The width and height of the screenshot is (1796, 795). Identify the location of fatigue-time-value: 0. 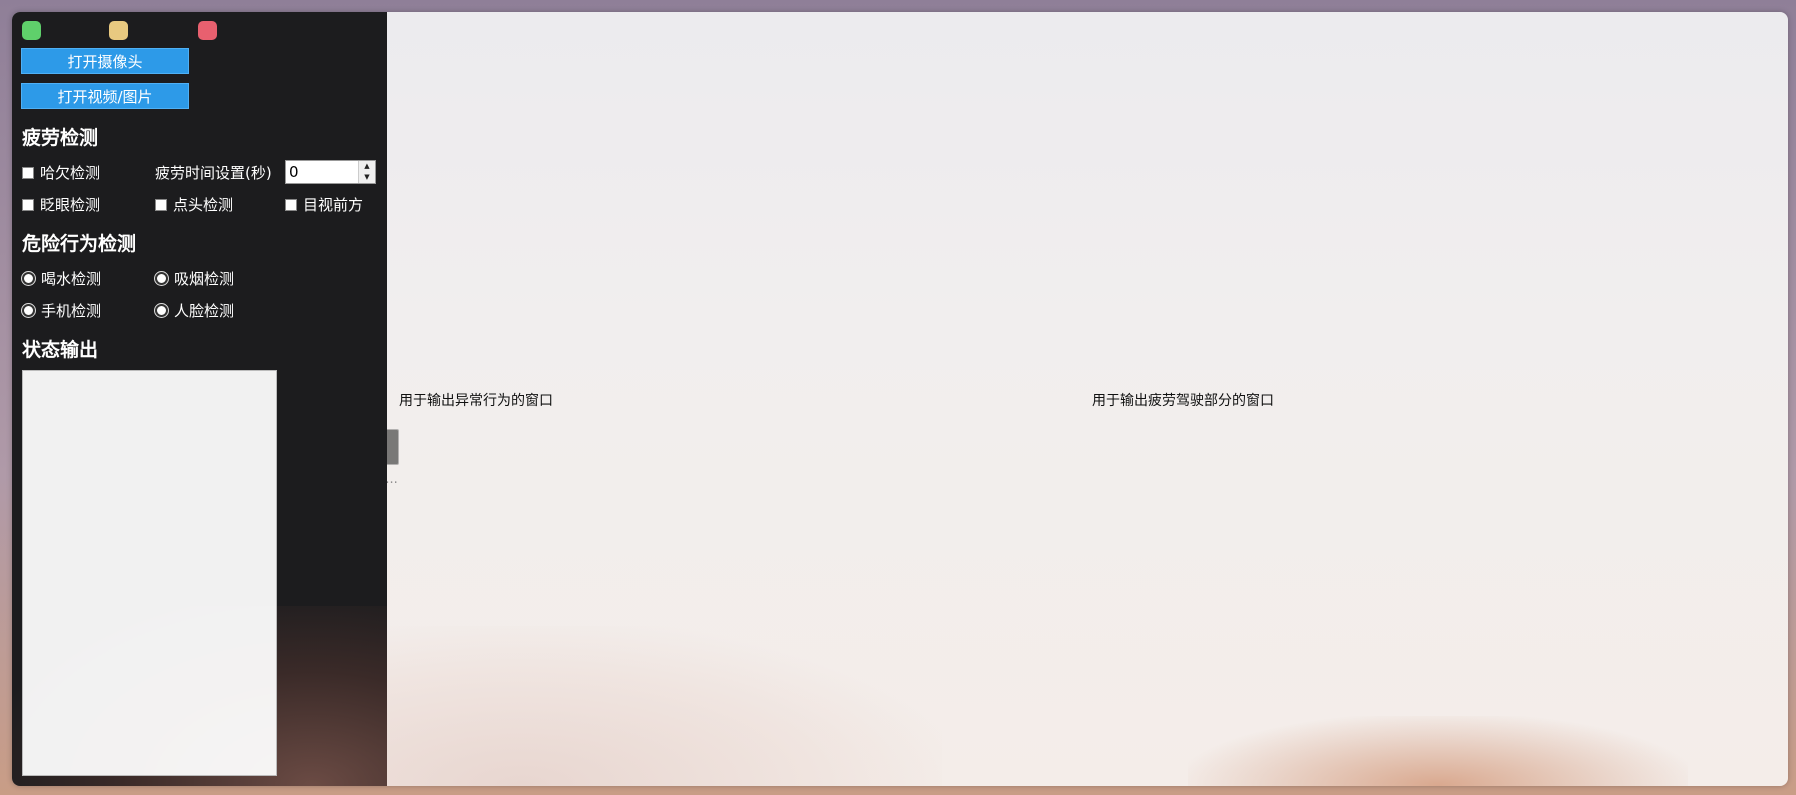
(294, 172).